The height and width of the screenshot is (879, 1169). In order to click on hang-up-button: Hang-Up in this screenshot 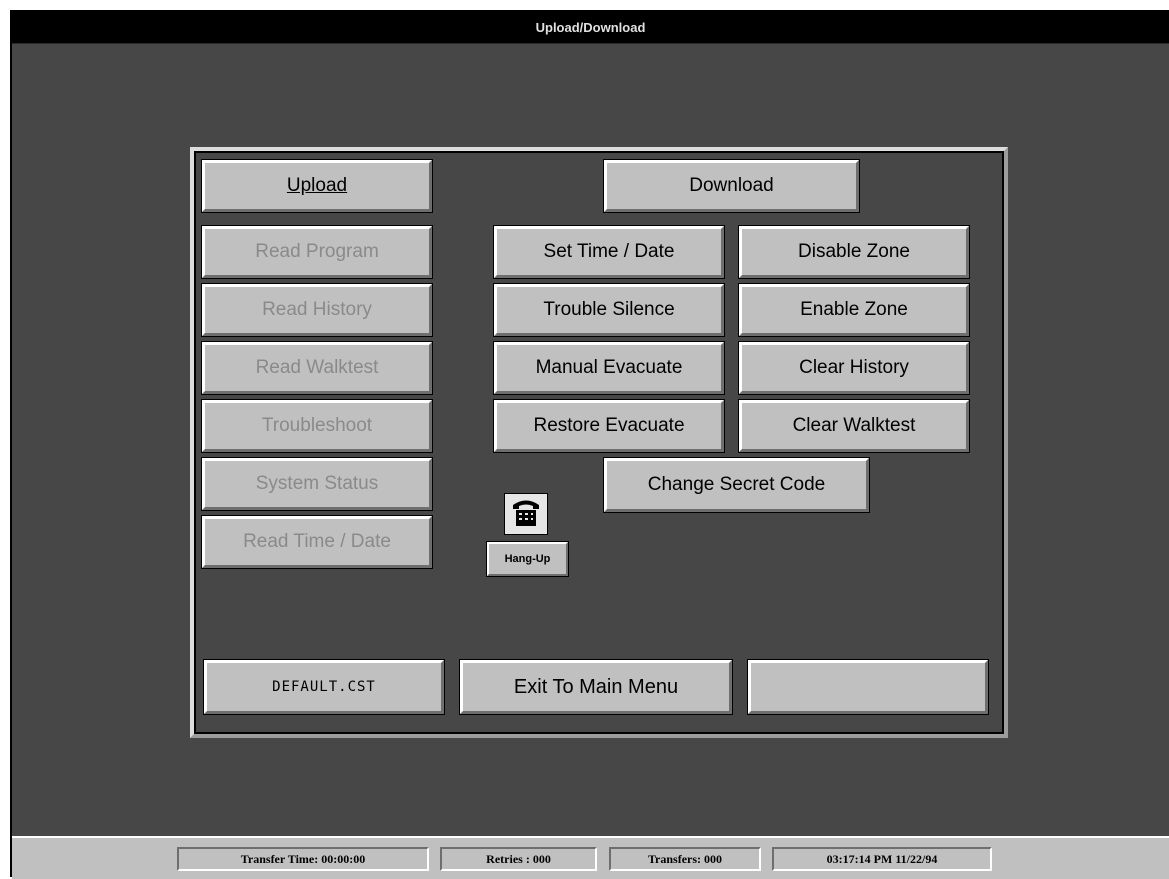, I will do `click(527, 559)`.